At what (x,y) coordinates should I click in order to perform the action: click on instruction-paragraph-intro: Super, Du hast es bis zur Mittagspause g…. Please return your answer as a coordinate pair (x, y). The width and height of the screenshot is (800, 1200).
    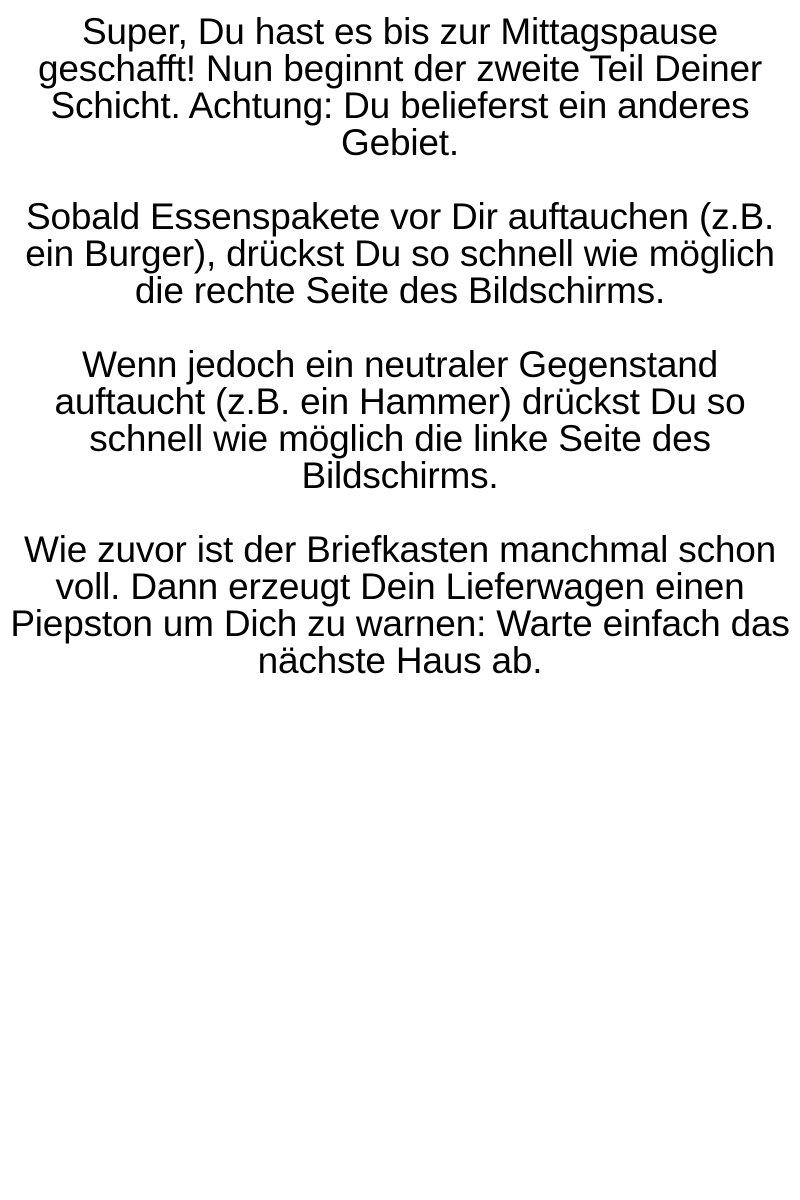
    Looking at the image, I should click on (400, 87).